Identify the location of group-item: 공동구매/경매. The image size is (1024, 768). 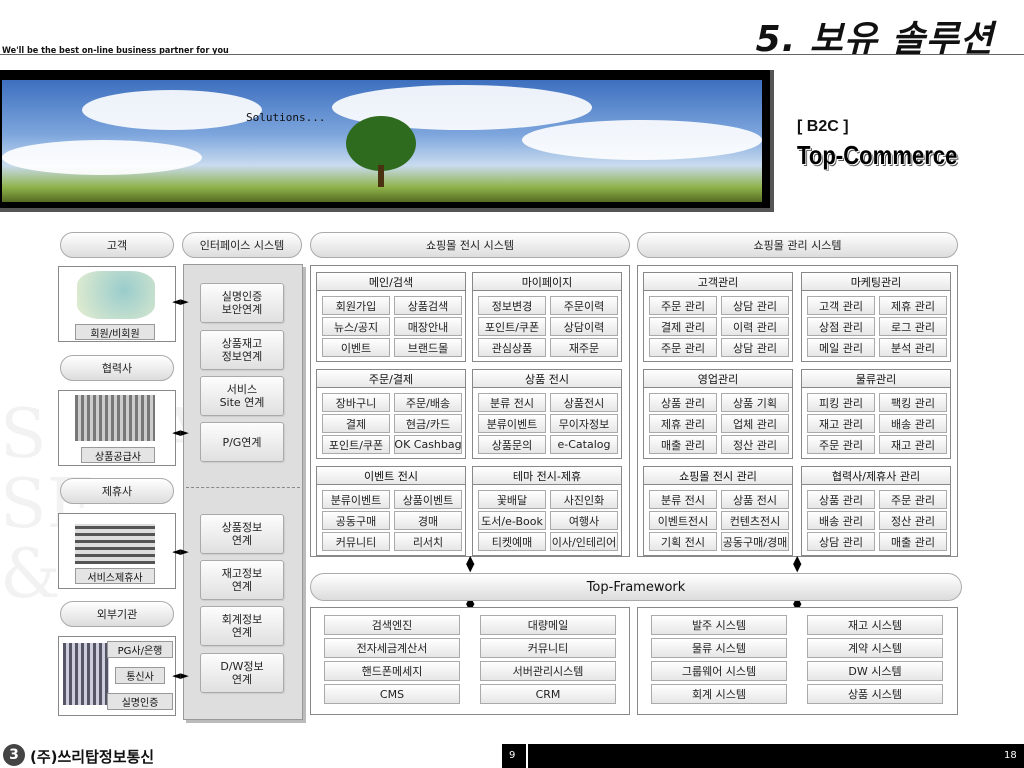
(755, 541).